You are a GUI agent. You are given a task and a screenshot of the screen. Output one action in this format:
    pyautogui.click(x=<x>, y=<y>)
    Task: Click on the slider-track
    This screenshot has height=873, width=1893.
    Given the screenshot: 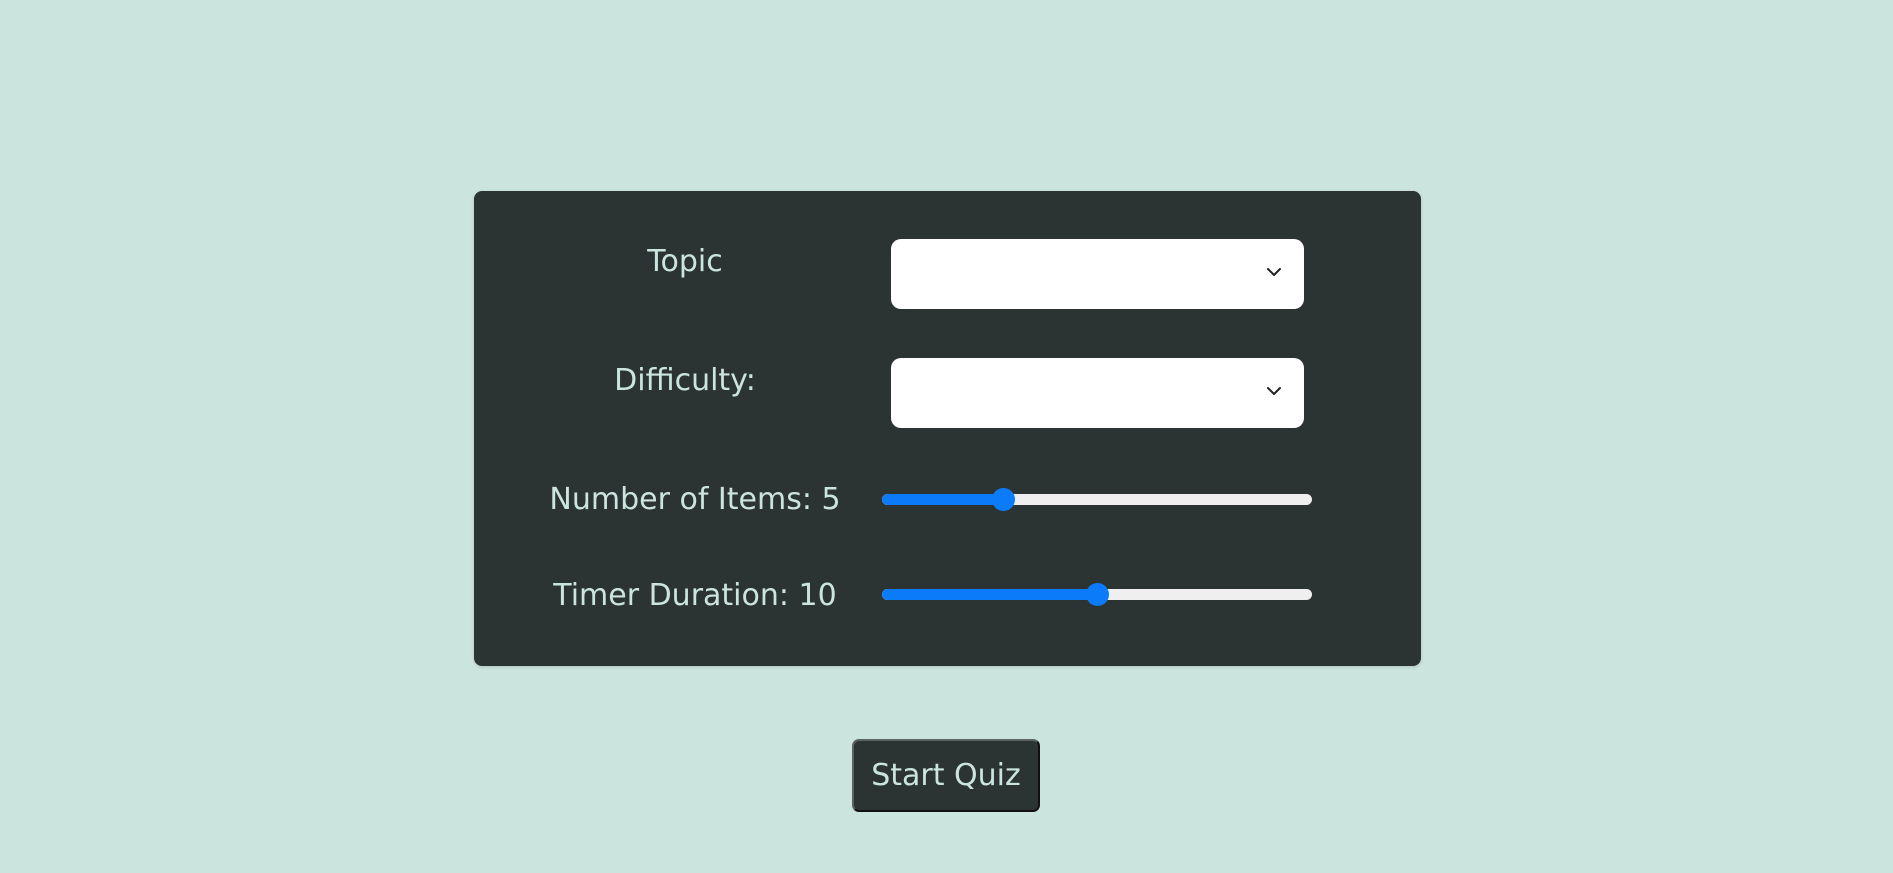 What is the action you would take?
    pyautogui.click(x=1097, y=499)
    